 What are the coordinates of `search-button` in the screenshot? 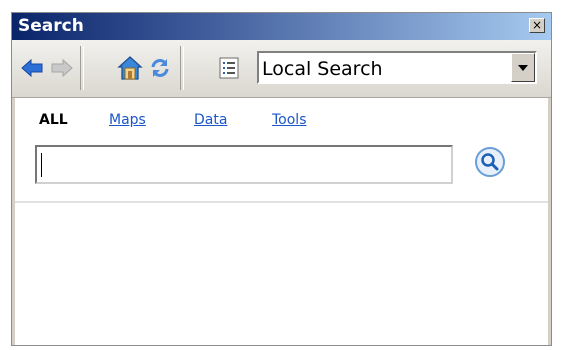 It's located at (490, 162).